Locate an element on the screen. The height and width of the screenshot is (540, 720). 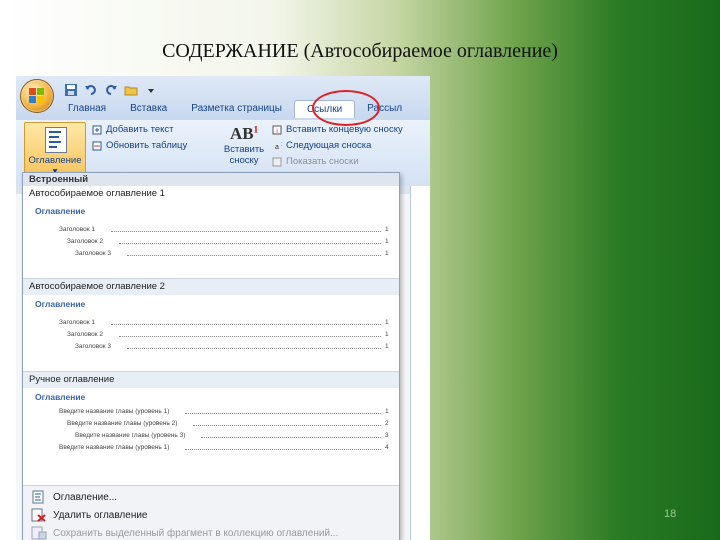
svg-text: 1 is located at coordinates (281, 145).